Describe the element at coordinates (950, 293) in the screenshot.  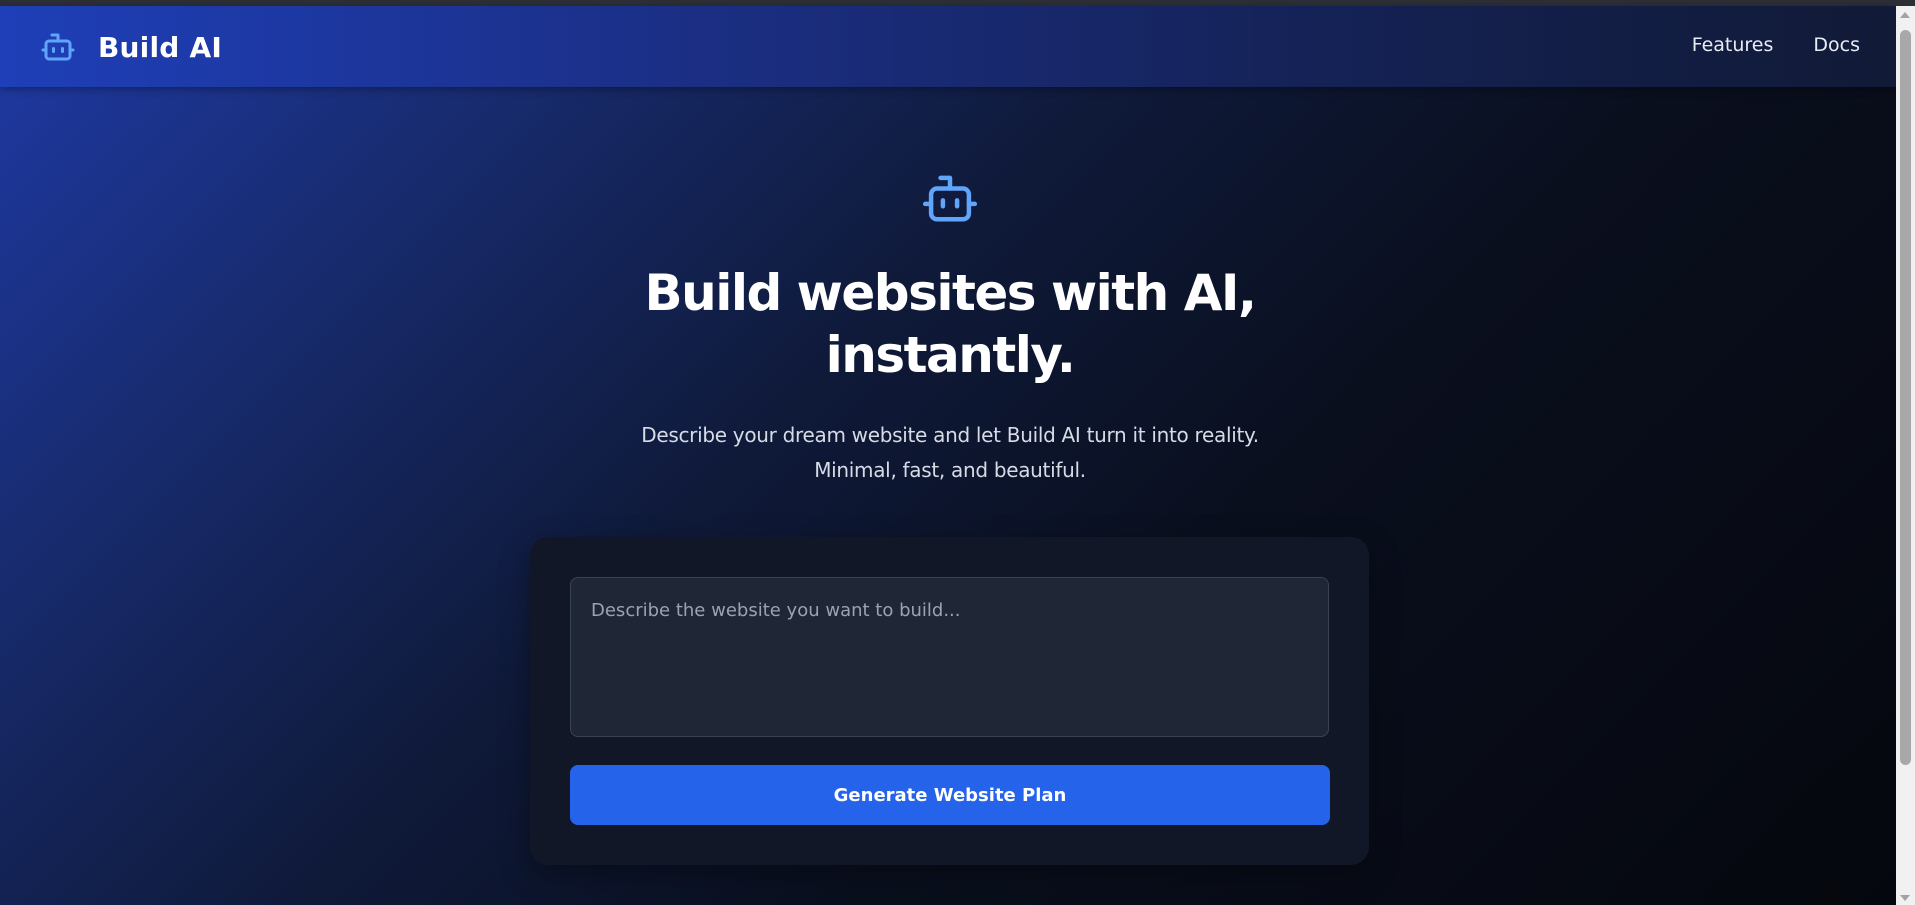
I see `hero-title-line-1: Build websites with AI,` at that location.